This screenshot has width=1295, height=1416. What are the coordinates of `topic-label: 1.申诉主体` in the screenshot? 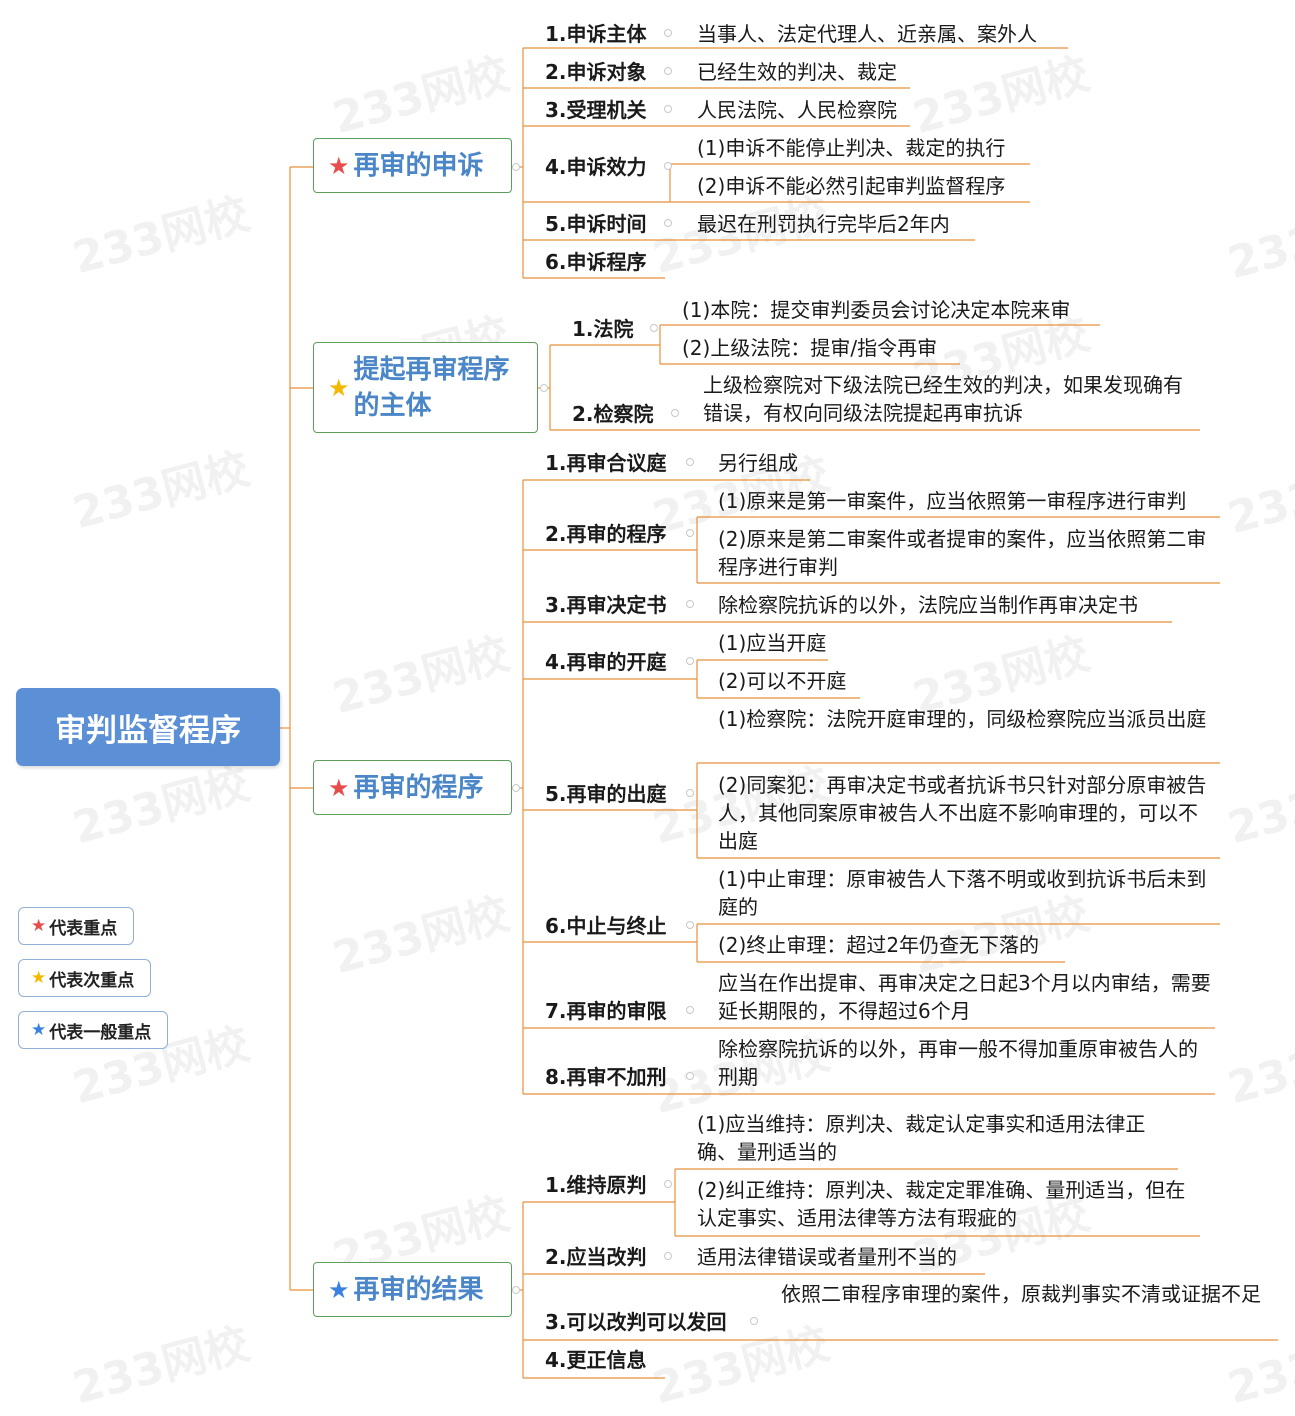 It's located at (596, 34).